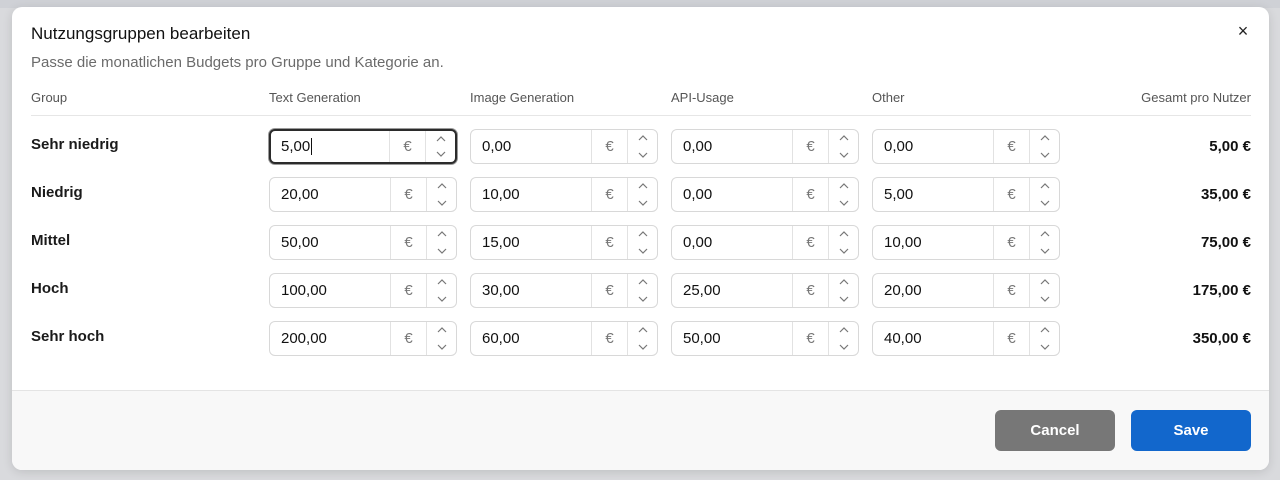 The image size is (1280, 480). I want to click on other-budget-input: 0,00 €, so click(966, 146).